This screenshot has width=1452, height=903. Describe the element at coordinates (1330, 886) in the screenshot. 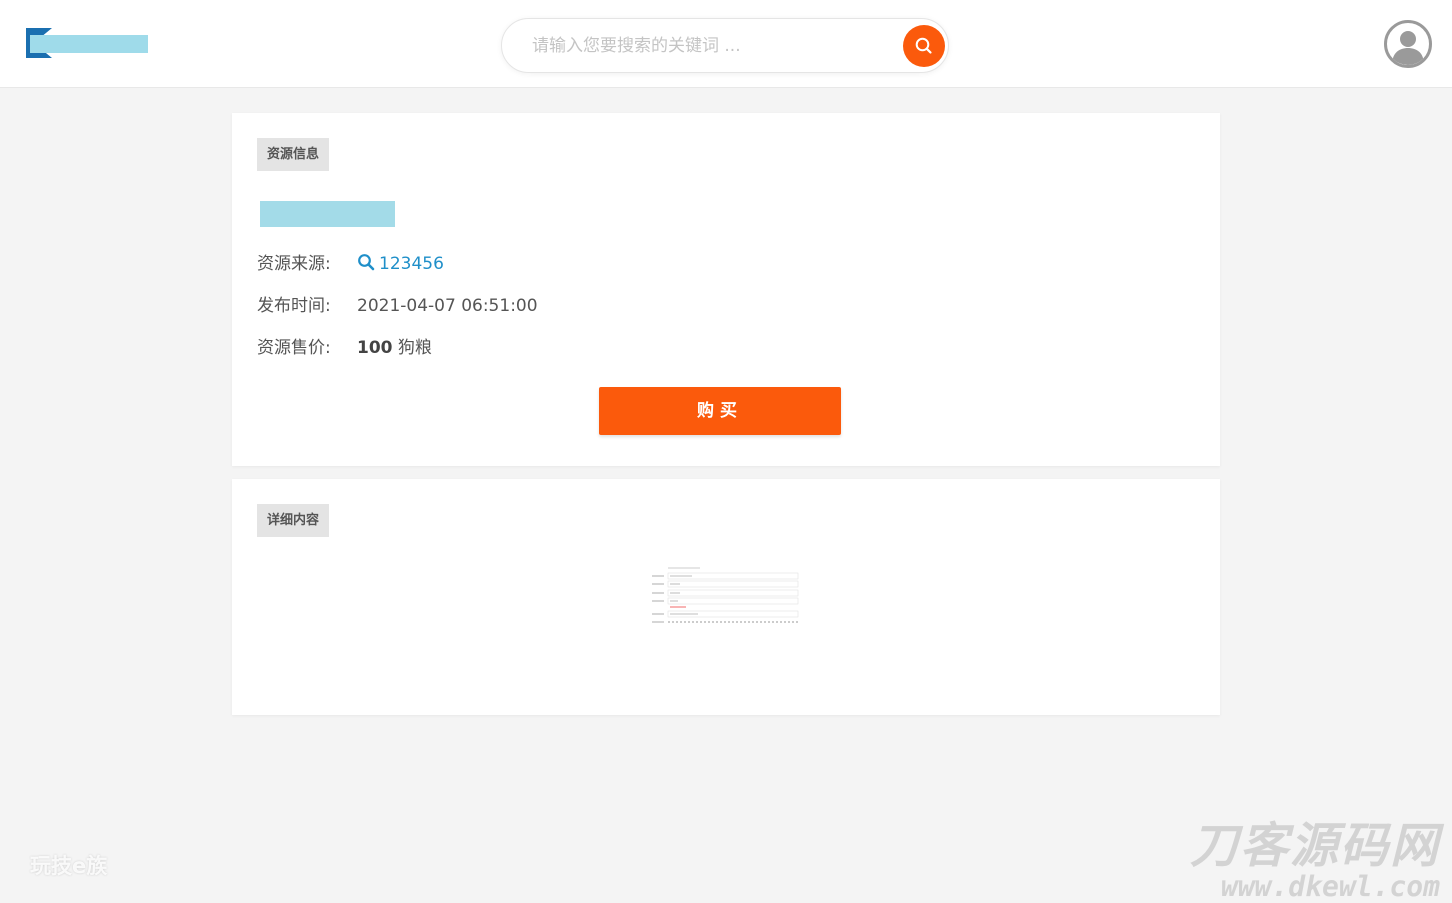

I see `watermark-right-url: www.dkewl.com` at that location.